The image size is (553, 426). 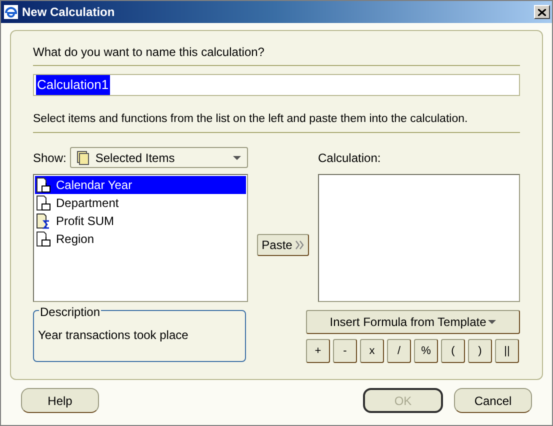 What do you see at coordinates (140, 239) in the screenshot?
I see `list-item: Region` at bounding box center [140, 239].